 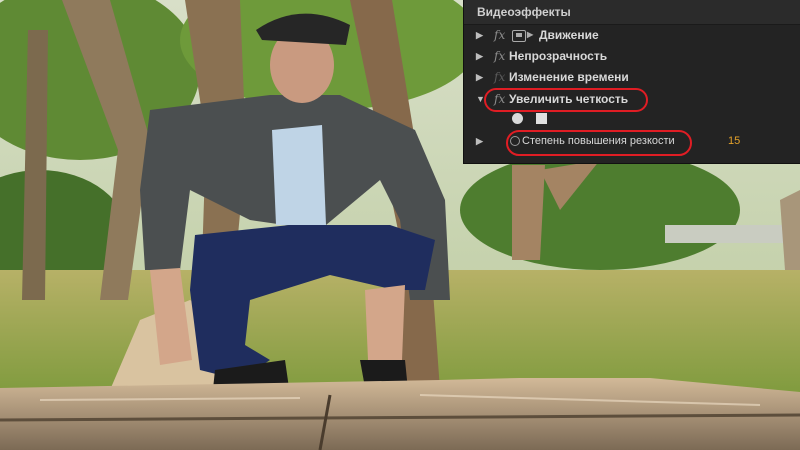 I want to click on motion-arrow-icon: ▶, so click(x=530, y=34).